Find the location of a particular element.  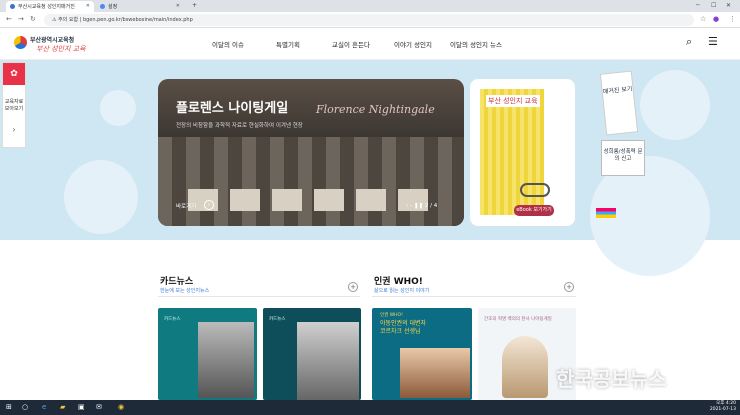

materials-side-tab: ✿ 교육자료 모아보기 › is located at coordinates (14, 105).